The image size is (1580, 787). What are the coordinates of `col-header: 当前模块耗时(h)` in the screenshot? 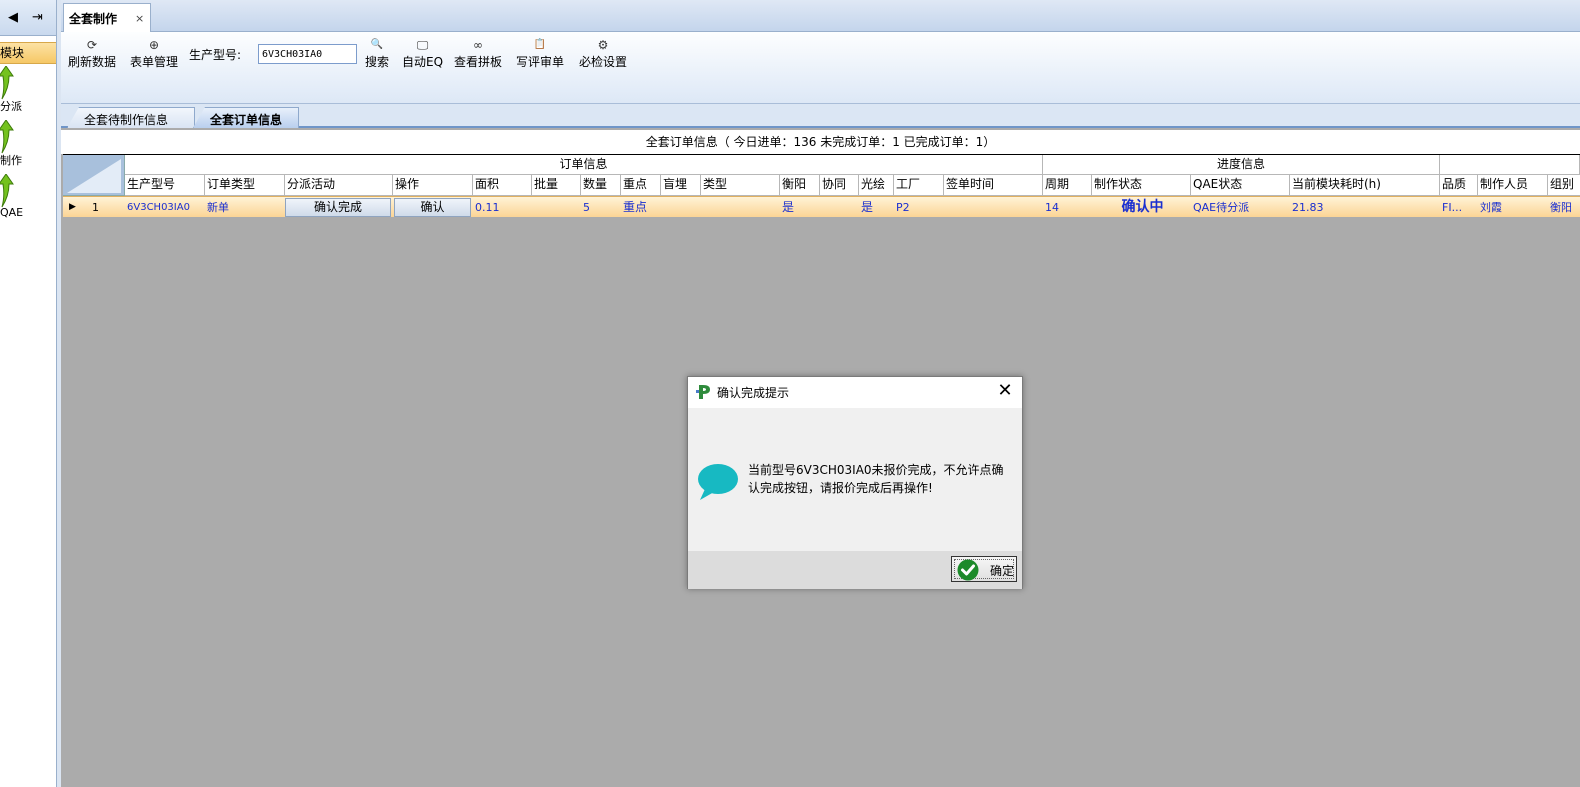 It's located at (1365, 185).